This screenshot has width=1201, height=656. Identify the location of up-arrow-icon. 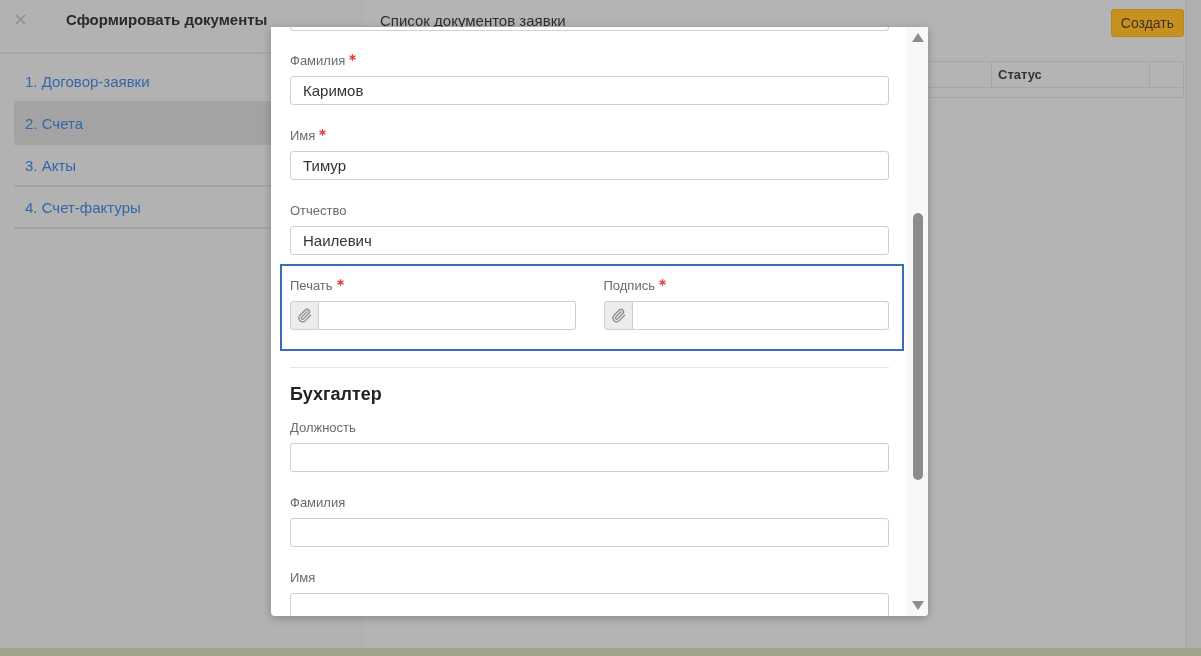
(917, 37).